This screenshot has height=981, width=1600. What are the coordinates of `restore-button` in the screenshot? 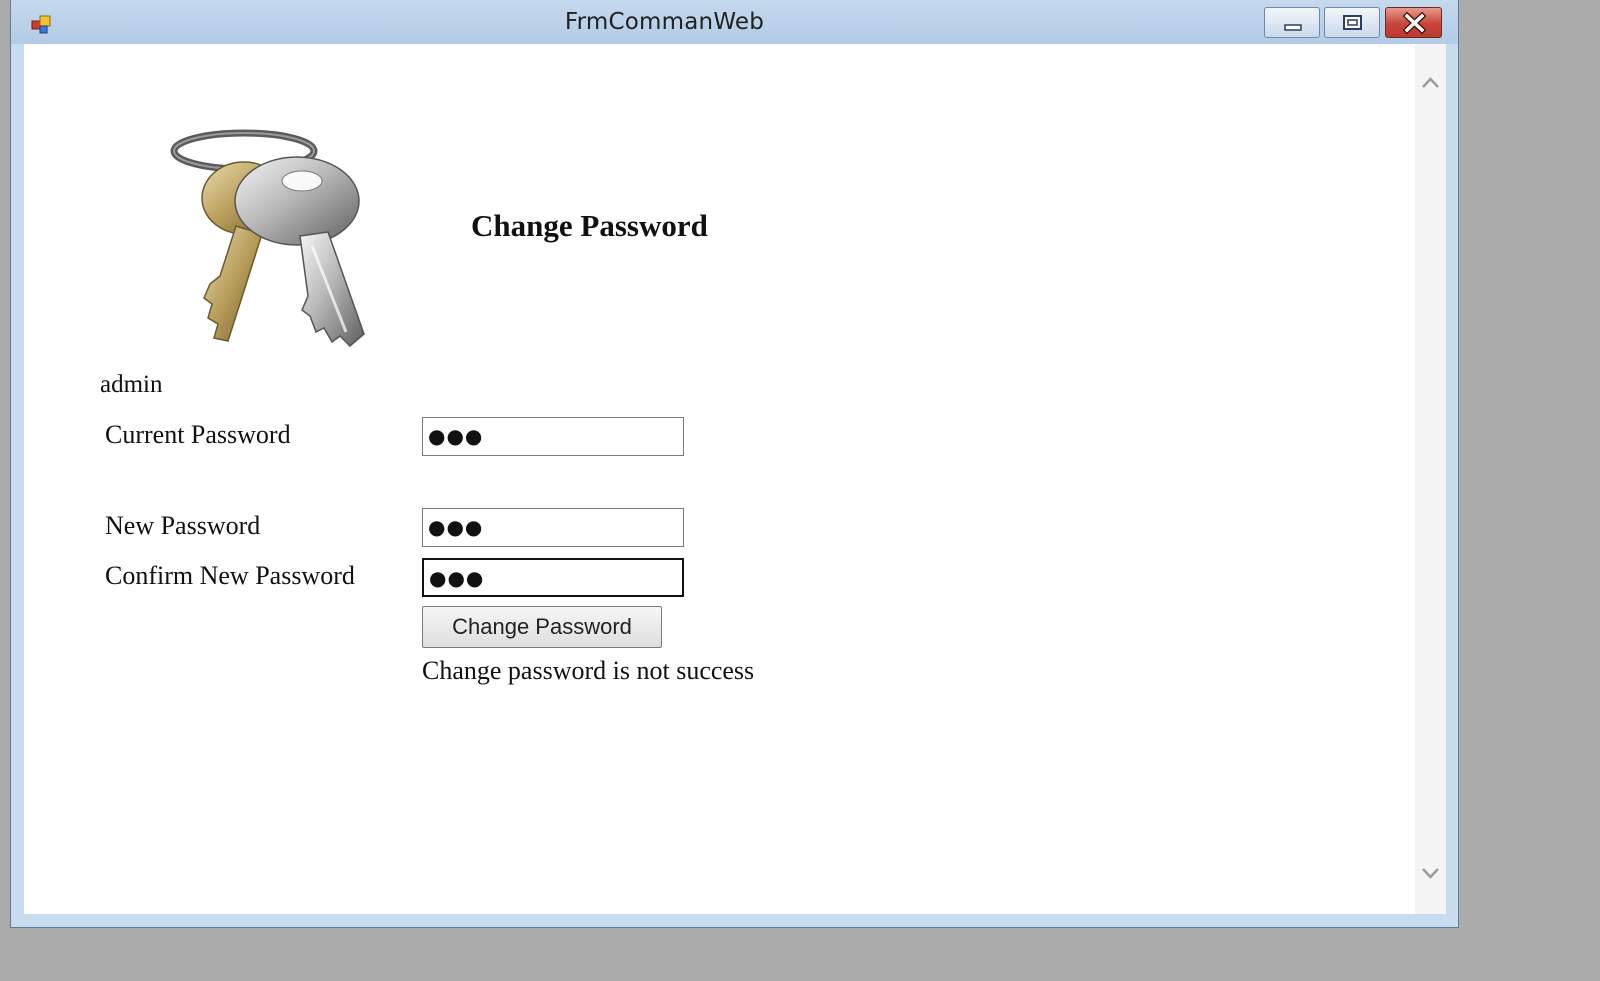 It's located at (1352, 22).